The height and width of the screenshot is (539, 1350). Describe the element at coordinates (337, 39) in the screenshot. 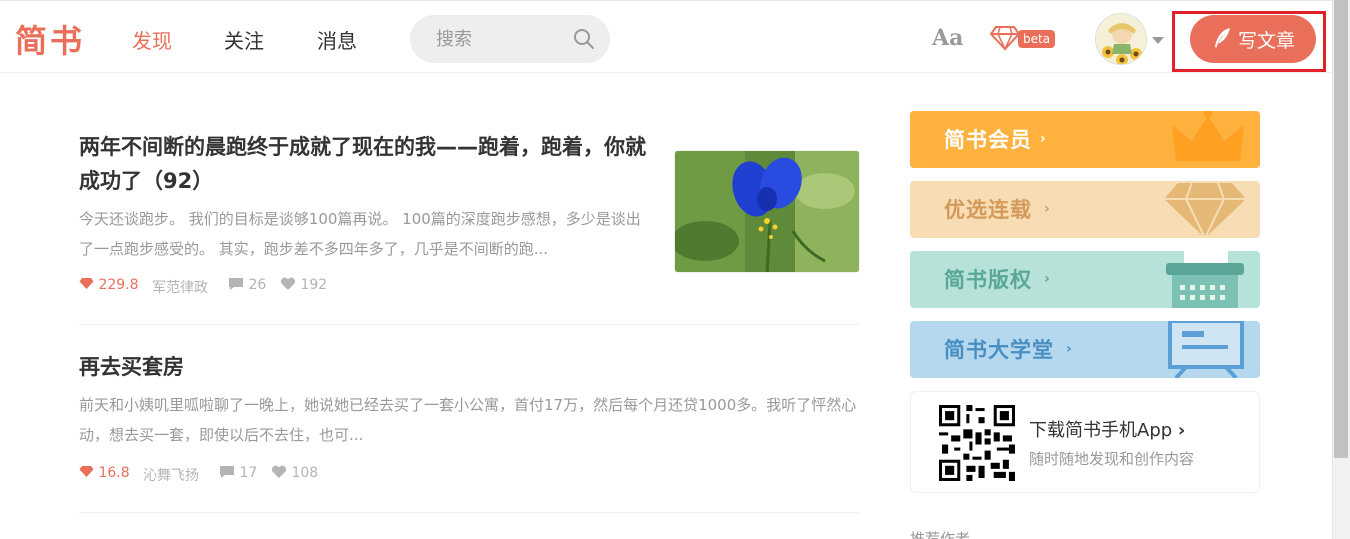

I see `nav-messages: 消息` at that location.